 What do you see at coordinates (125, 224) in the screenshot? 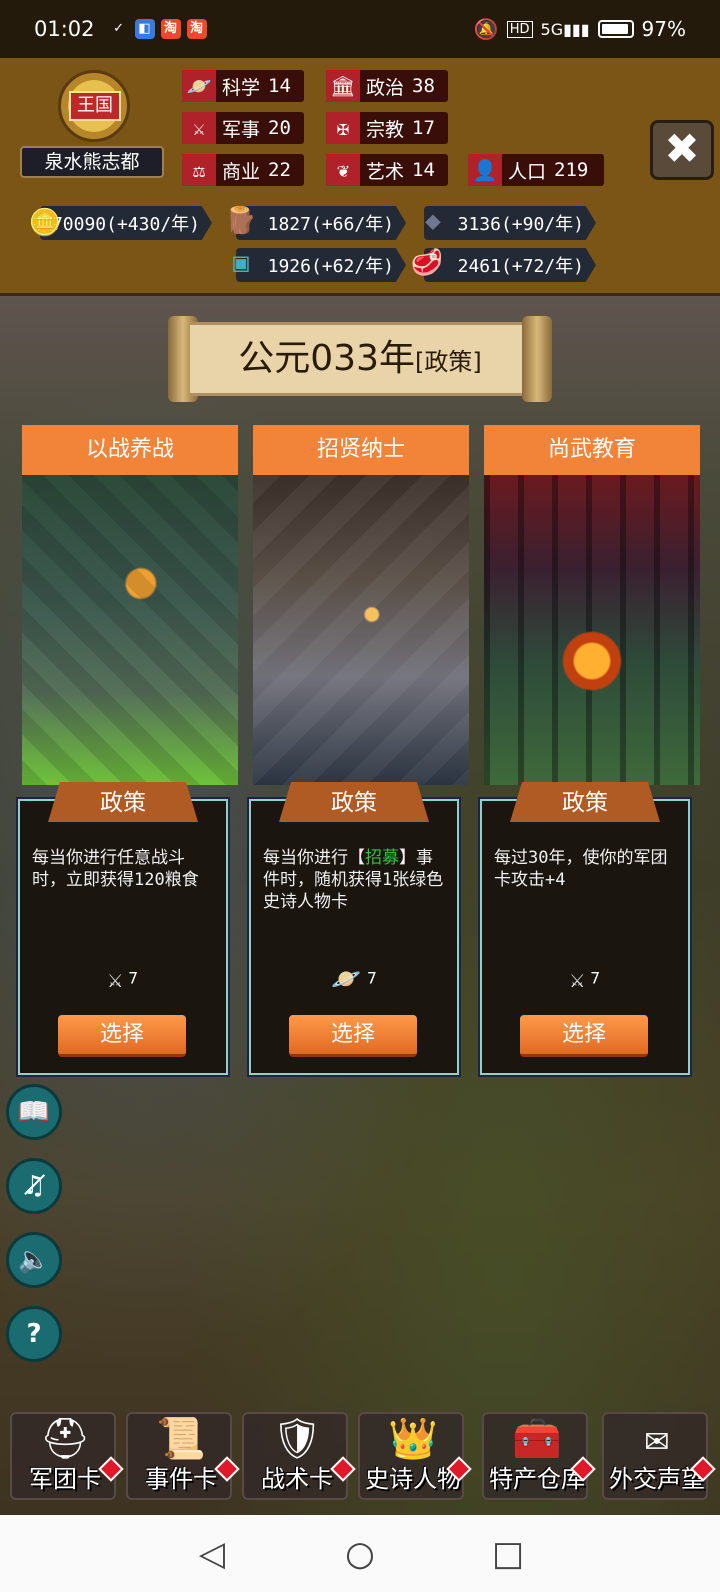
I see `resource-text: 70090(+430/年)` at bounding box center [125, 224].